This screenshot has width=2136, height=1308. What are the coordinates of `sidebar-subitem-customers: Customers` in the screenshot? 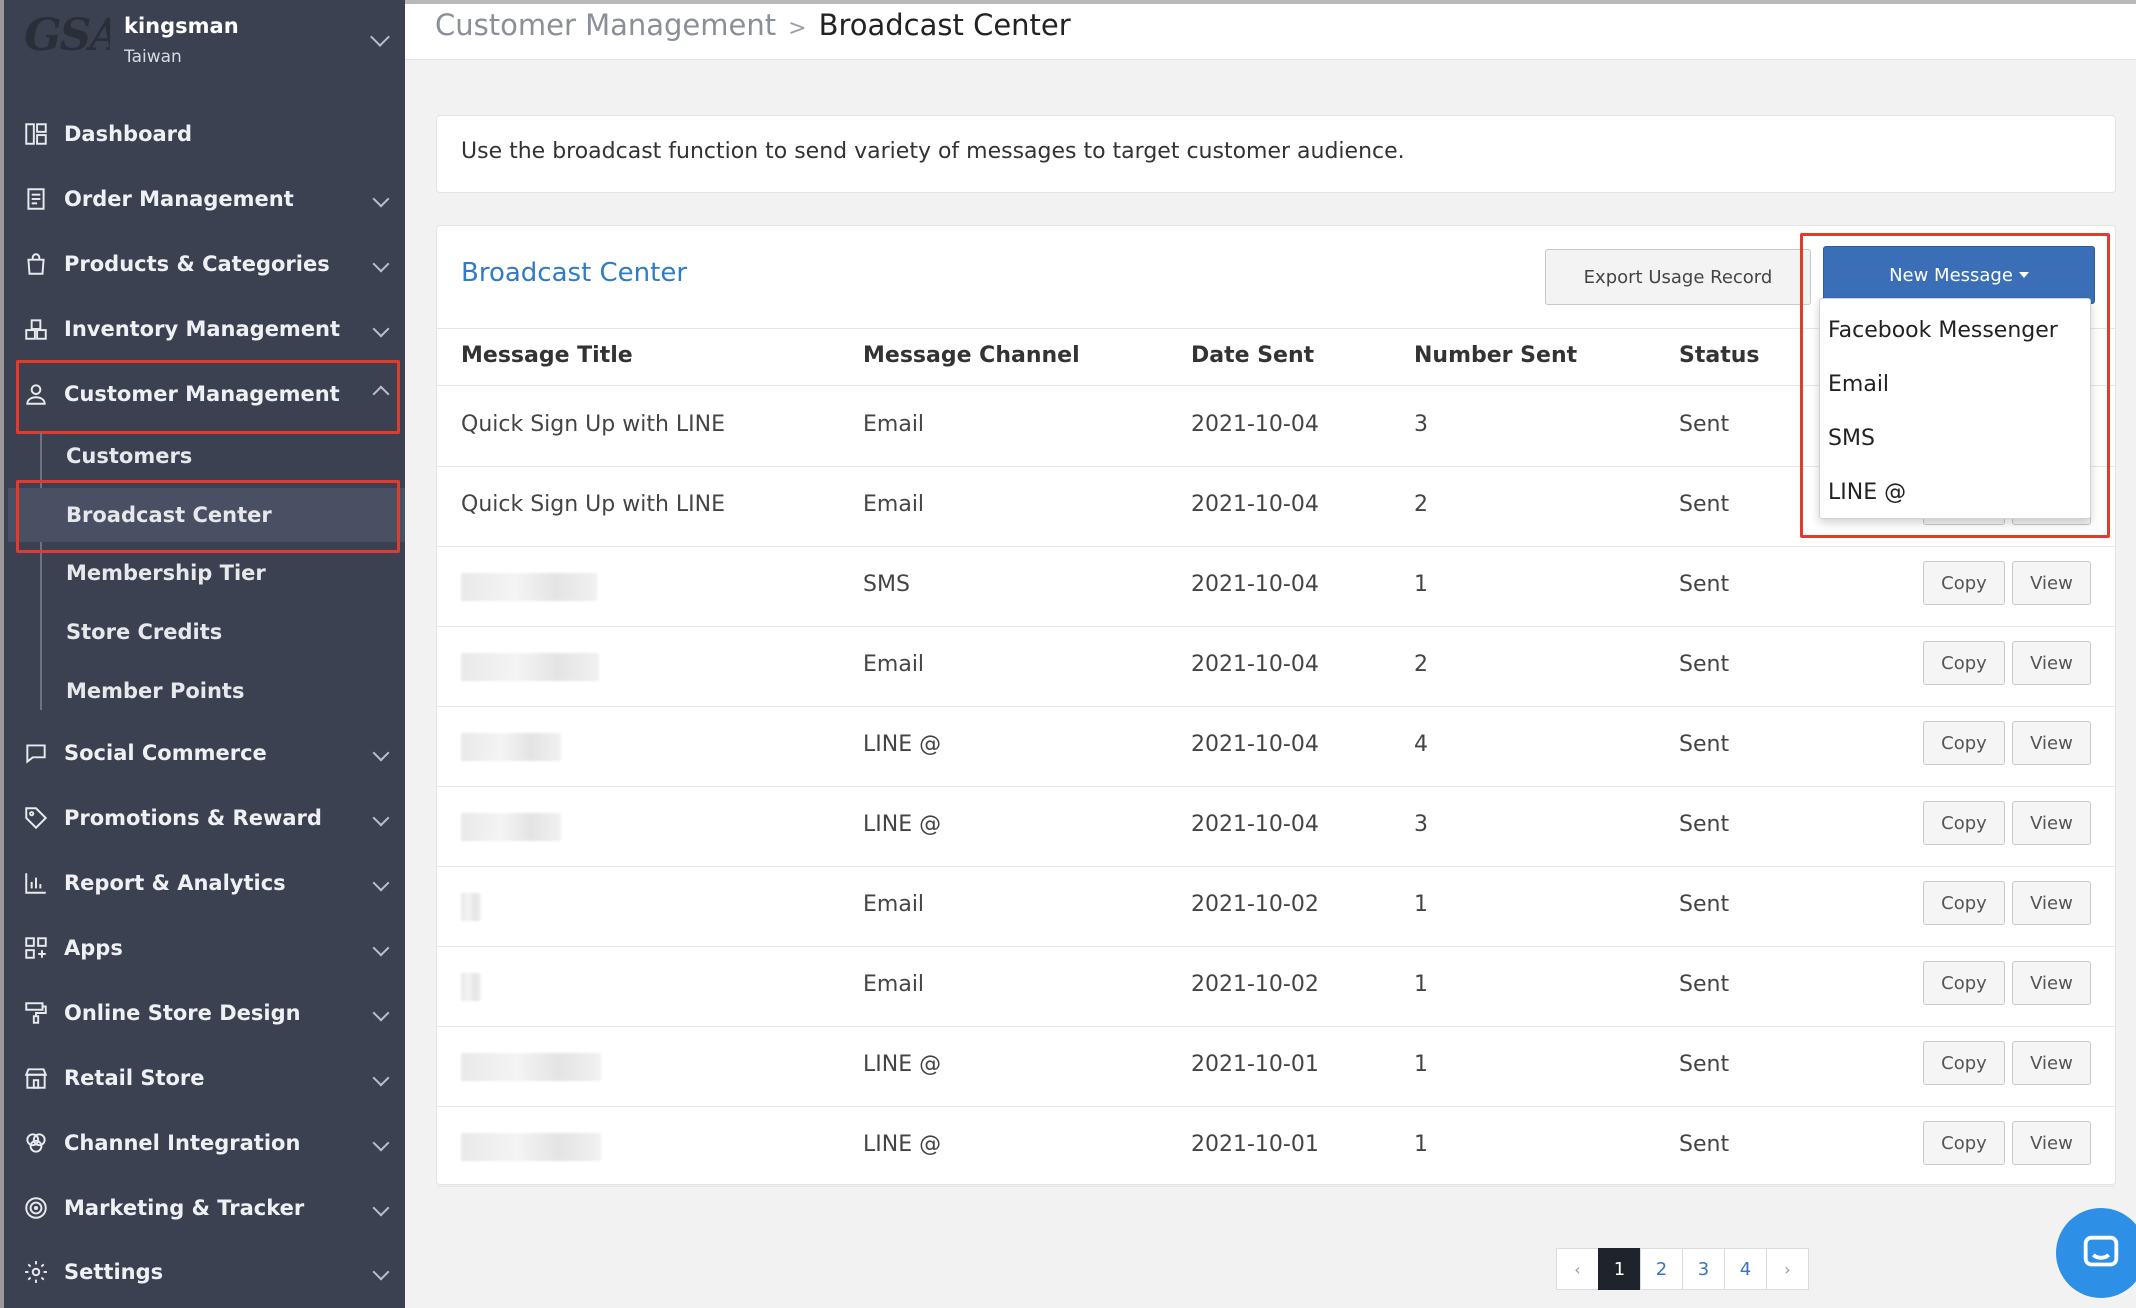 It's located at (208, 456).